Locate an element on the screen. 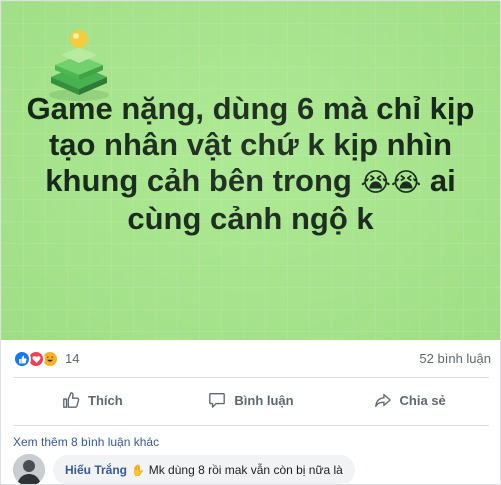  post-text-line-3-tail: ai is located at coordinates (442, 180).